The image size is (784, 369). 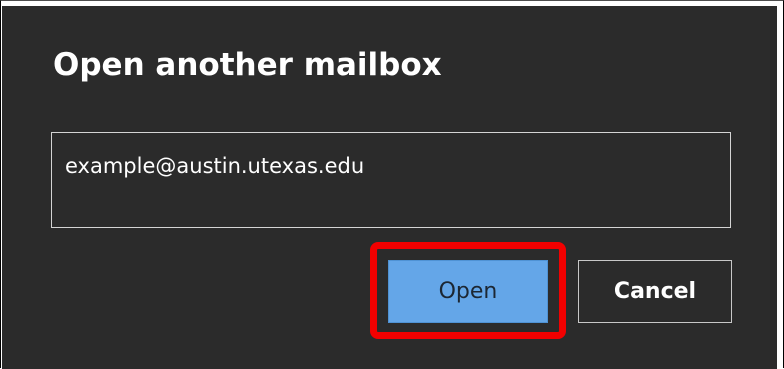 I want to click on open-button: Open, so click(x=468, y=291).